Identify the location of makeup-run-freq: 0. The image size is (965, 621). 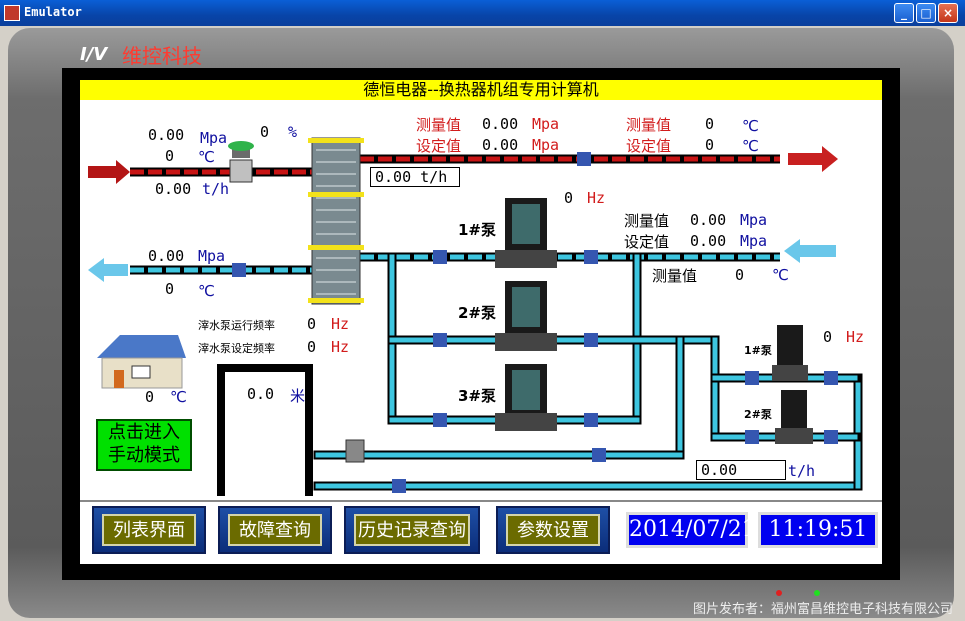
(312, 324).